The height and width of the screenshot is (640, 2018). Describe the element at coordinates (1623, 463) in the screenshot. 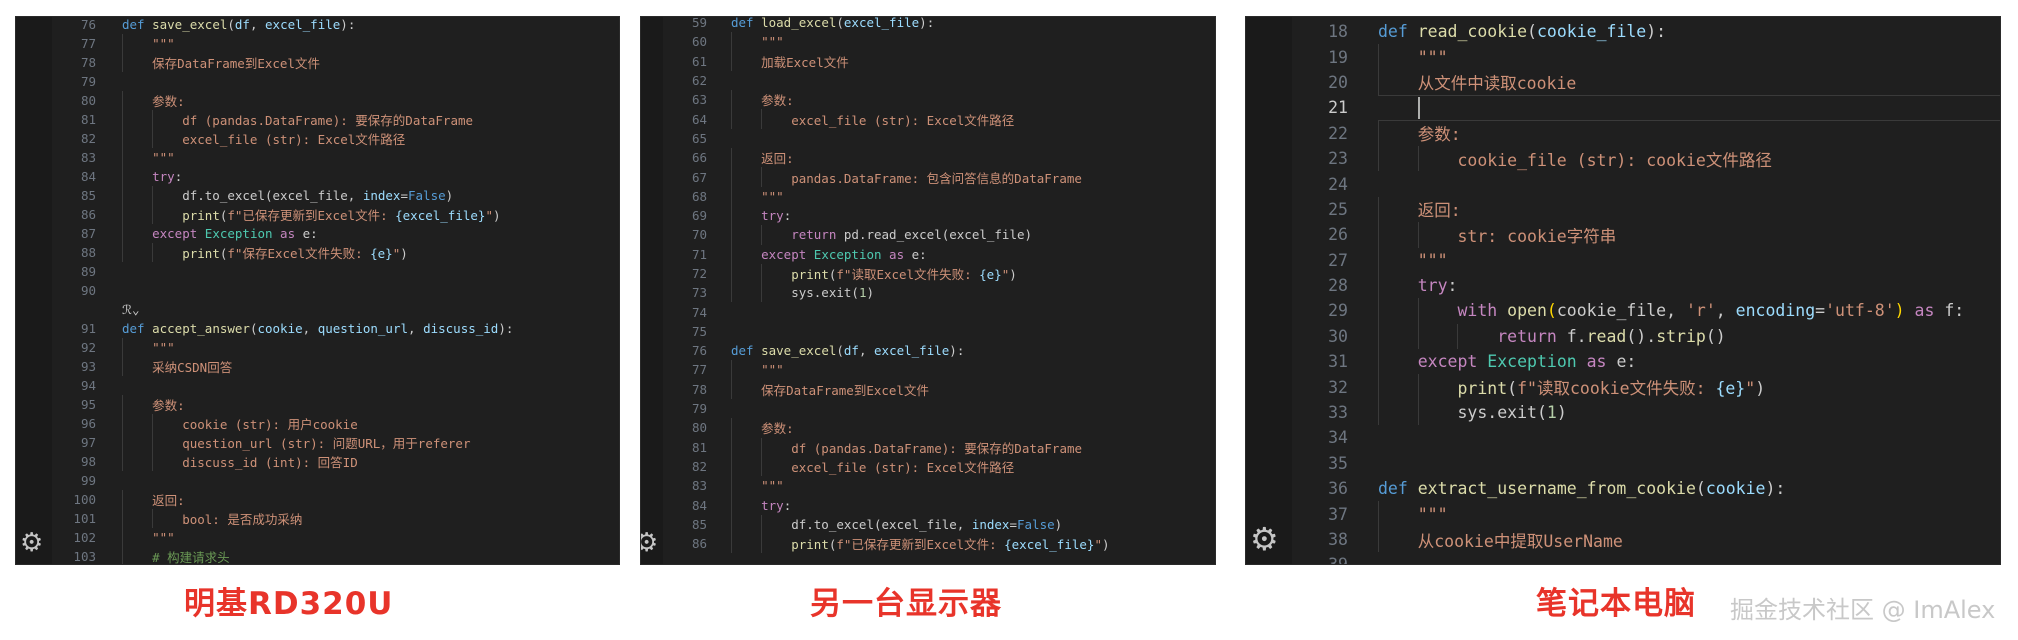

I see `code-line: 35` at that location.